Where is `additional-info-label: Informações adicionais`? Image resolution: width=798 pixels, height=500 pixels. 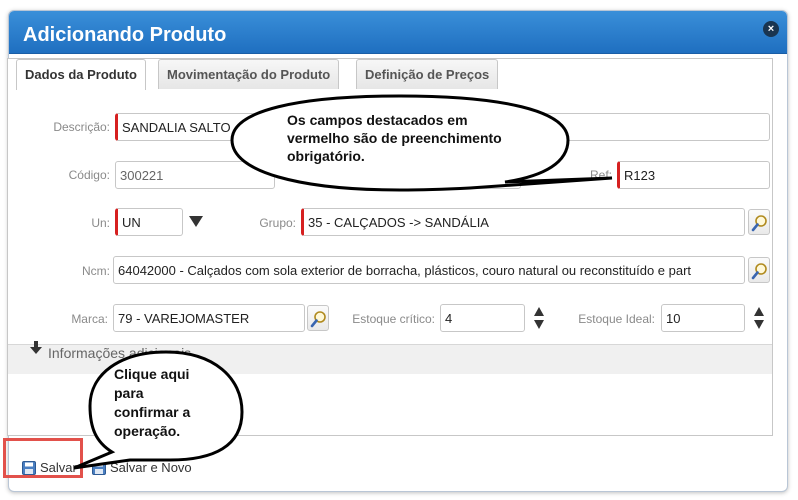
additional-info-label: Informações adicionais is located at coordinates (120, 353).